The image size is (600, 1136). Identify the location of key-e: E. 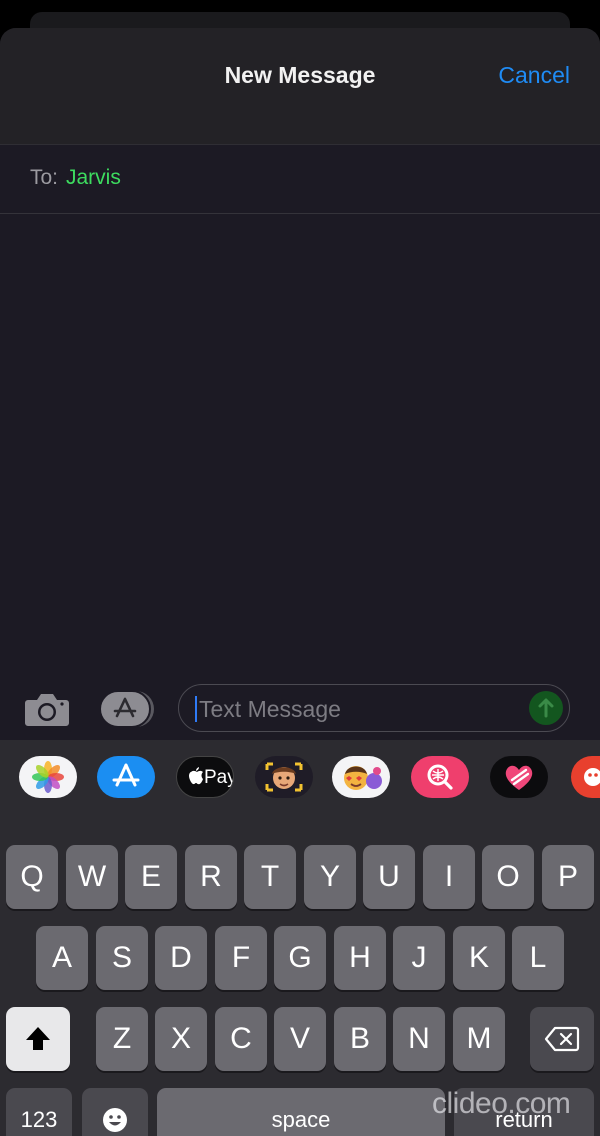
(151, 877).